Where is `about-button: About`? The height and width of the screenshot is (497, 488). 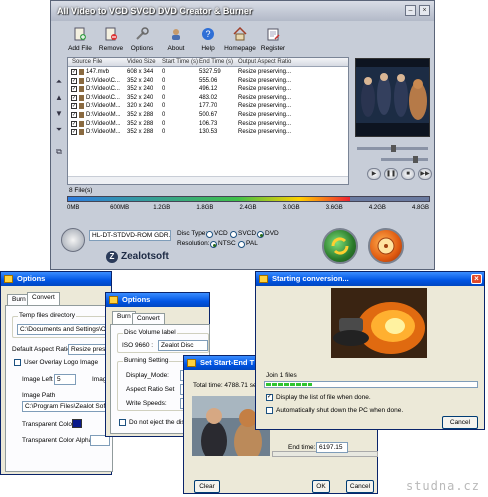
about-button: About is located at coordinates (176, 40).